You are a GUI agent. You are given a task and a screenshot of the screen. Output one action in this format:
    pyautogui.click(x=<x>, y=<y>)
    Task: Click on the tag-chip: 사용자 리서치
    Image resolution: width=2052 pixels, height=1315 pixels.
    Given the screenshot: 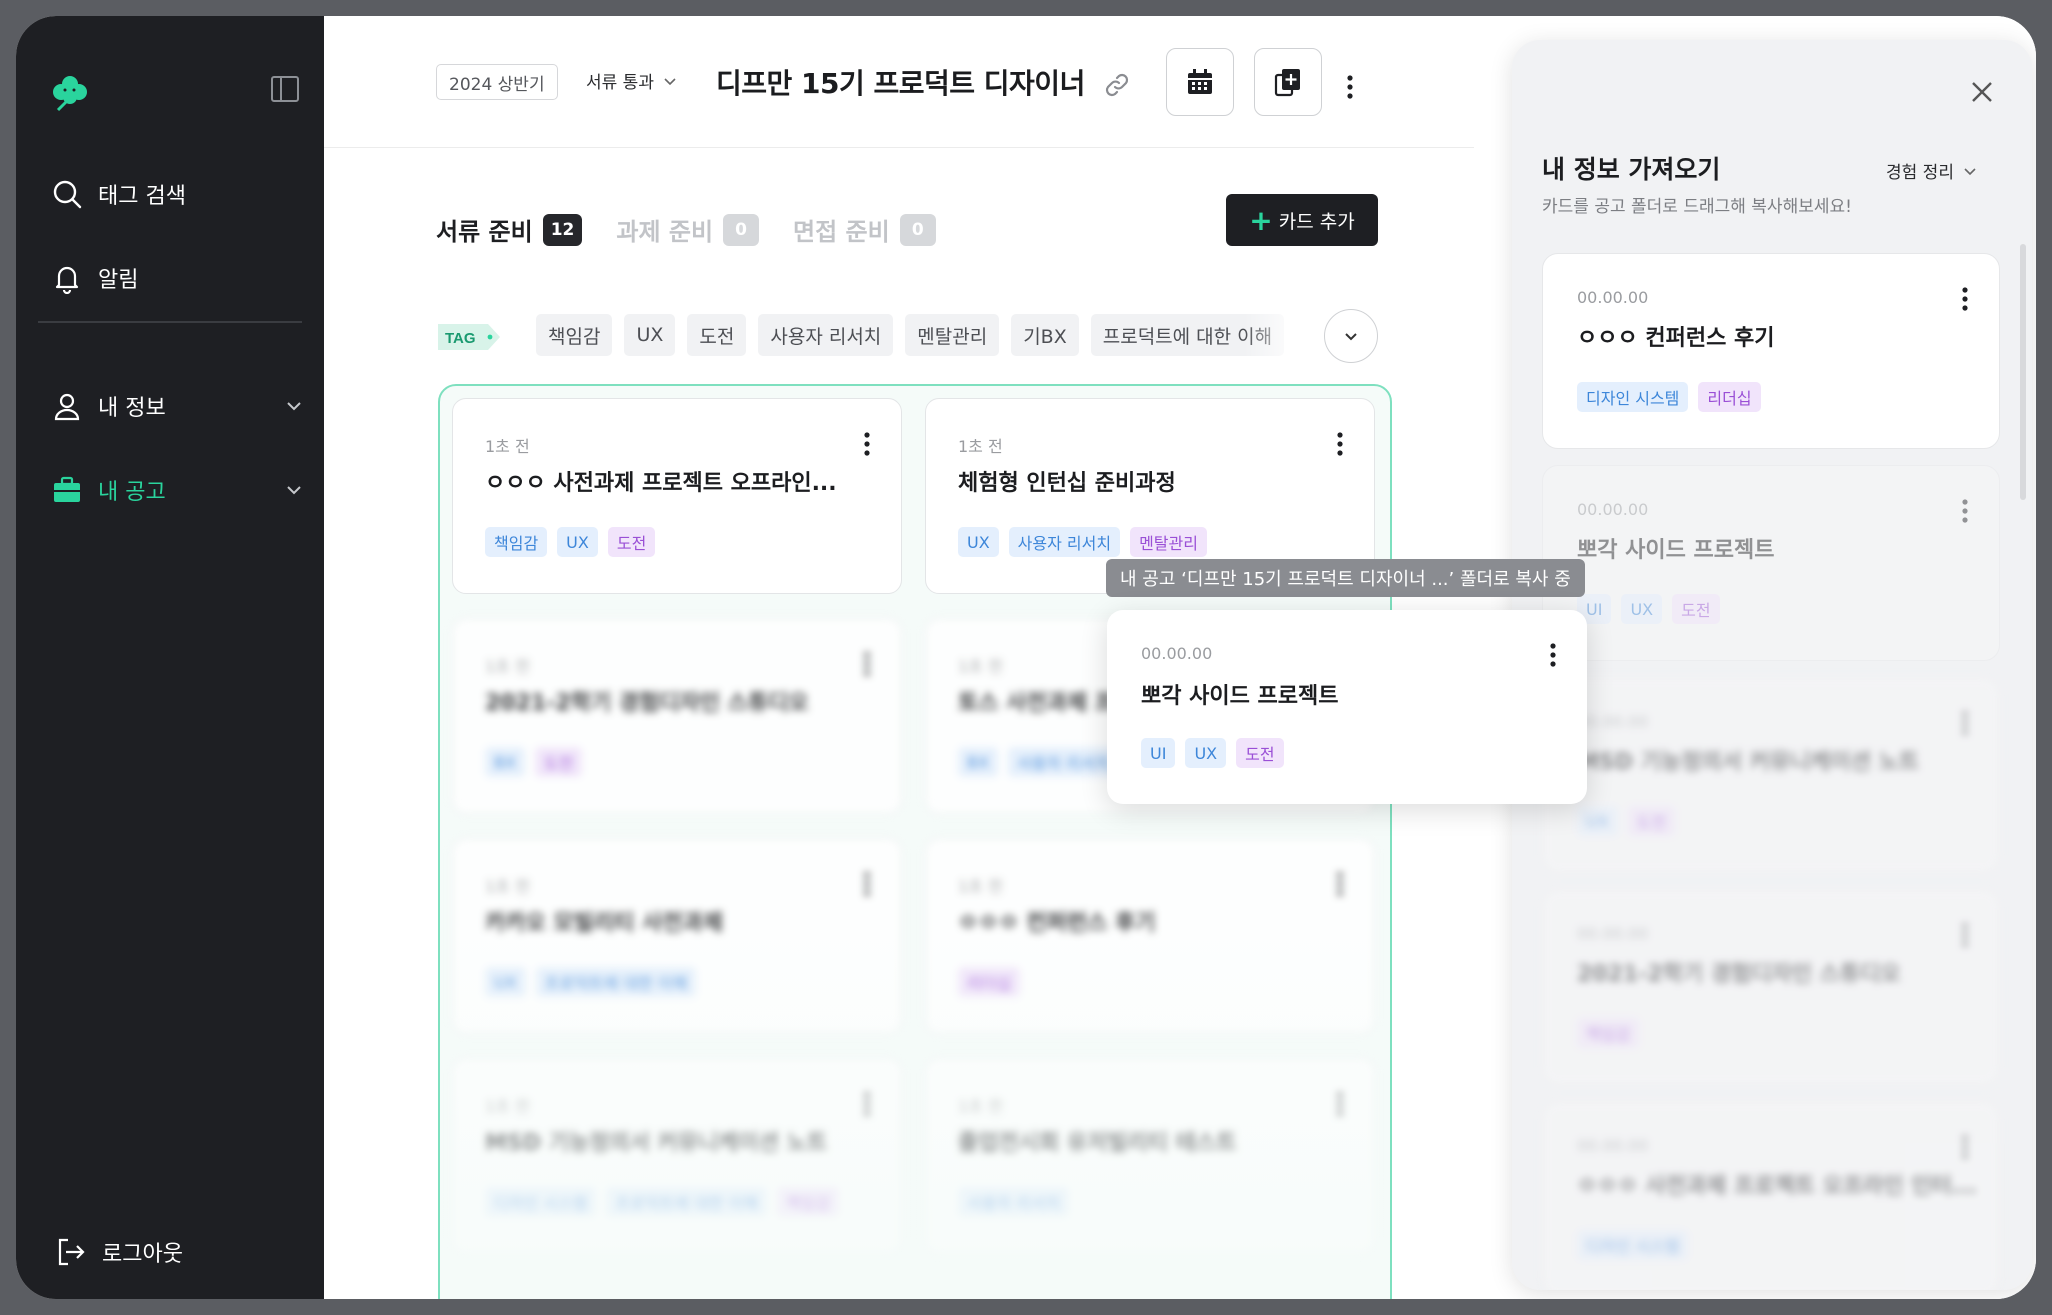 What is the action you would take?
    pyautogui.click(x=826, y=335)
    